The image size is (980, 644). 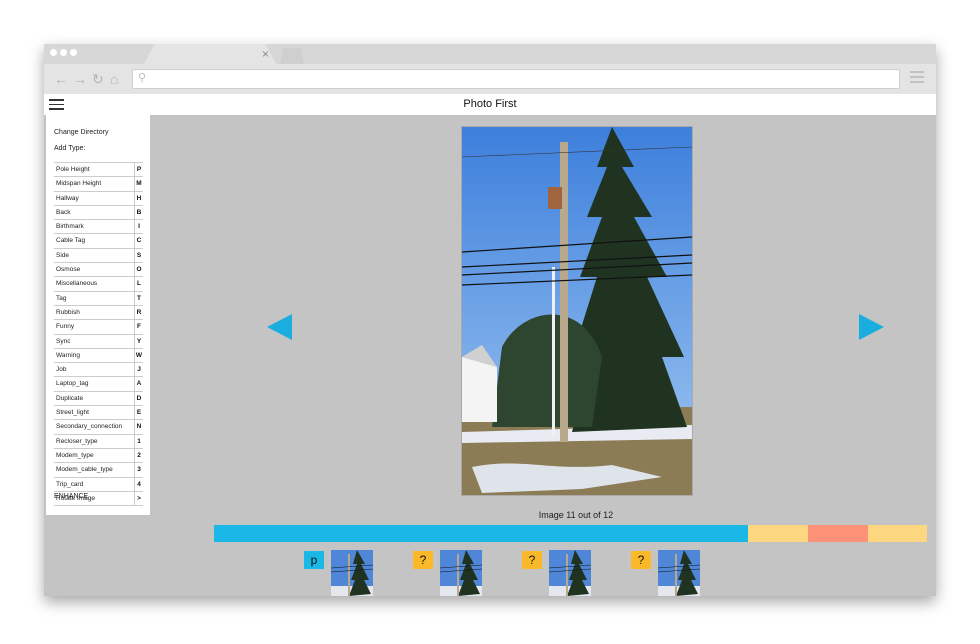 I want to click on type-shortcut-key: 2, so click(x=138, y=455).